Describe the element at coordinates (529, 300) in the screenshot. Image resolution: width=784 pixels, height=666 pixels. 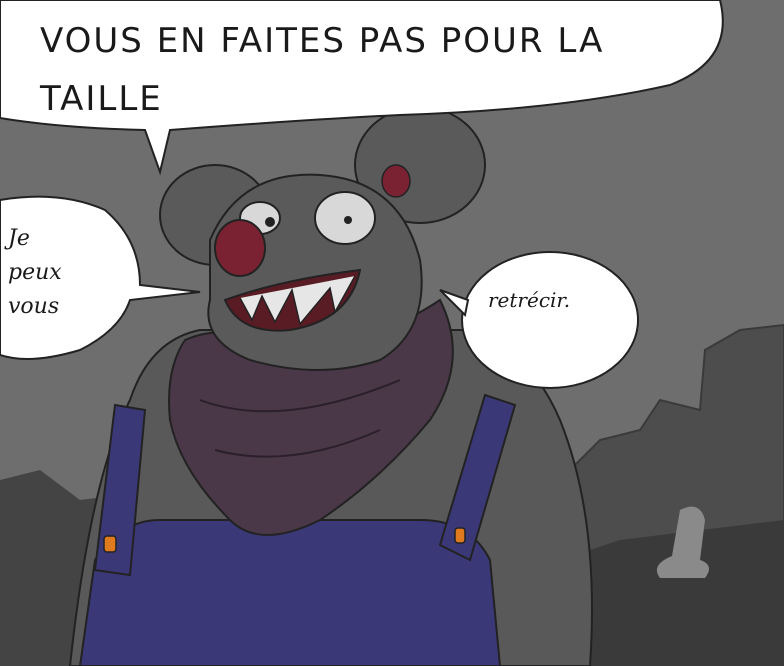
I see `speech-text-right: retrécir.` at that location.